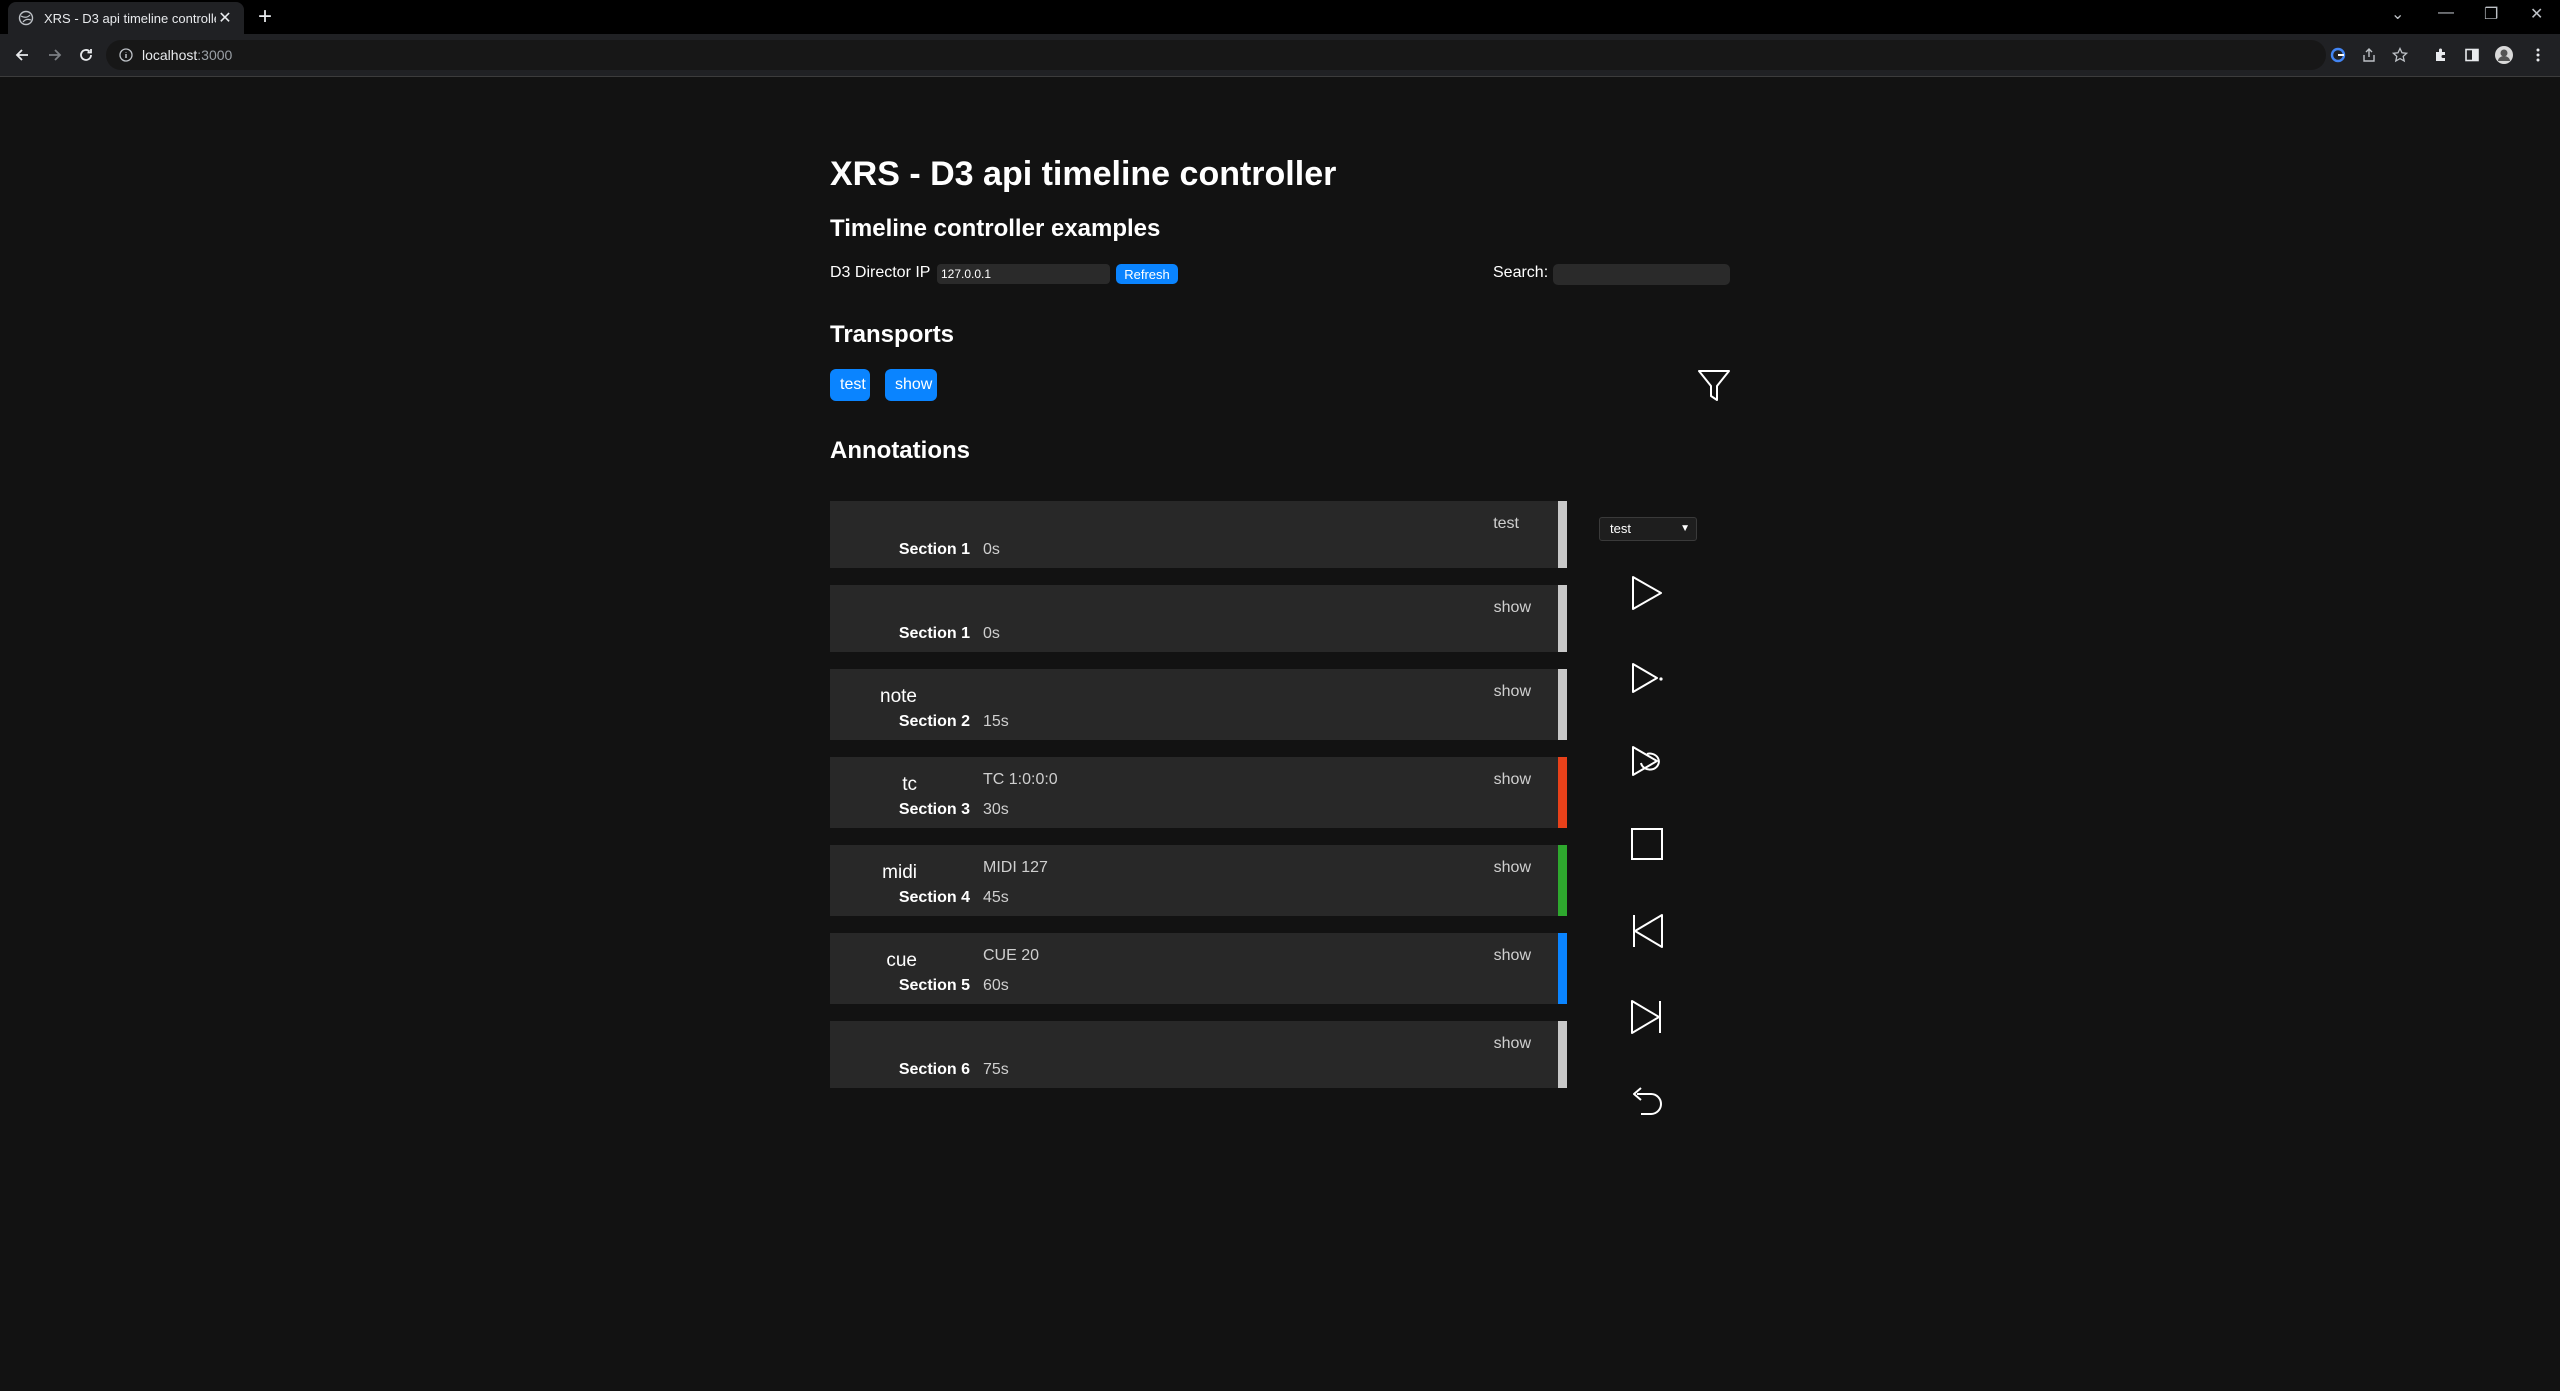 This screenshot has height=1391, width=2560. I want to click on transport-button-test: test, so click(850, 385).